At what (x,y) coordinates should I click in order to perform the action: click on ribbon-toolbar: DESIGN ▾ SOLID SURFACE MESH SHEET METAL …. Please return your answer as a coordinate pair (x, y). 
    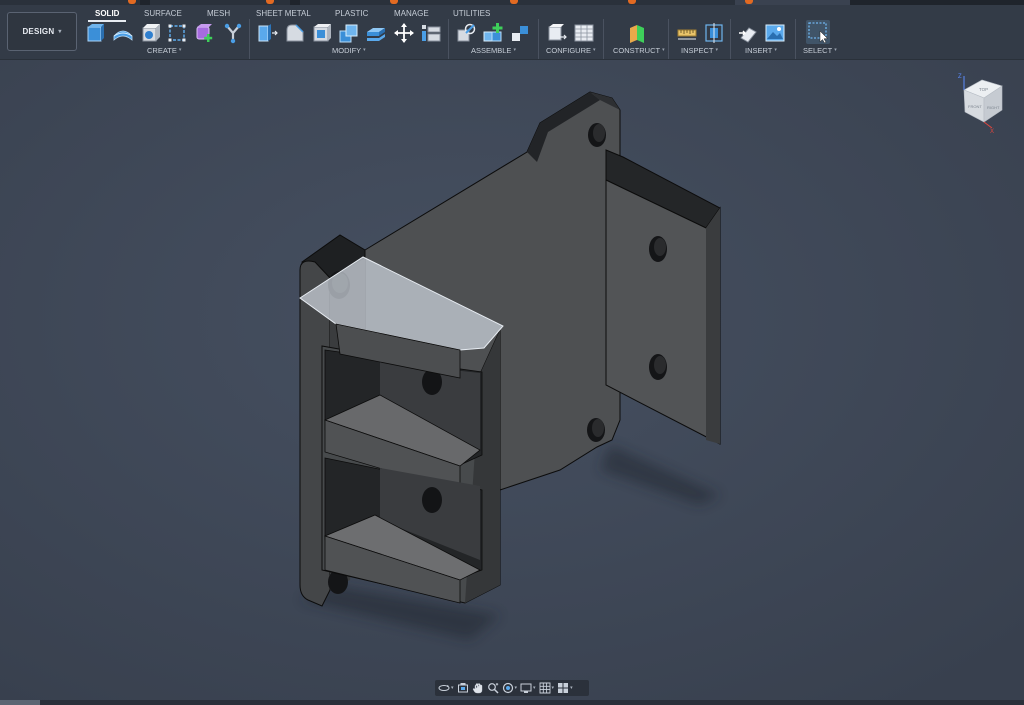
    Looking at the image, I should click on (512, 32).